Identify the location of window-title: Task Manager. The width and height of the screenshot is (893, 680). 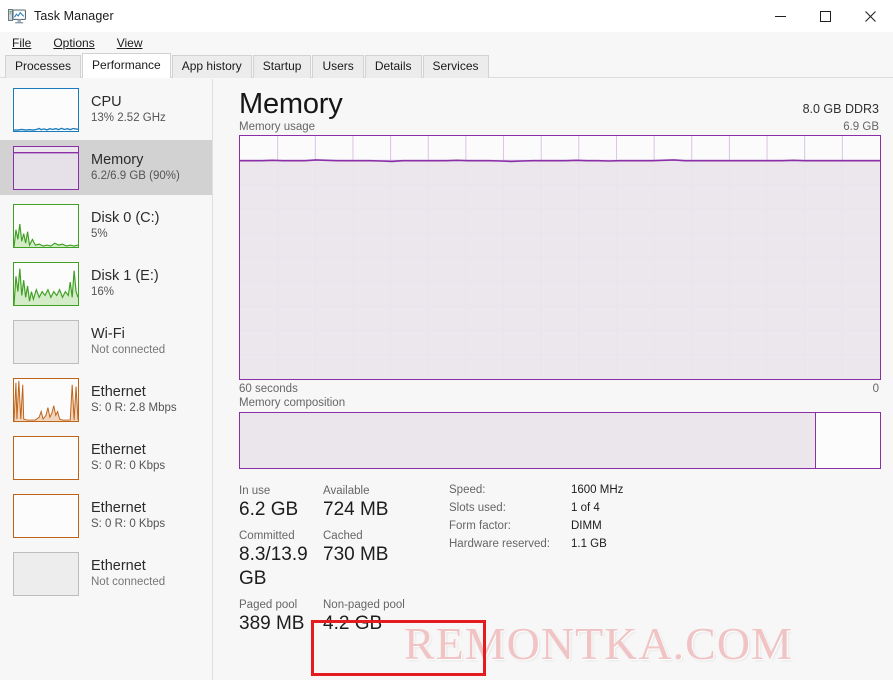
(74, 16).